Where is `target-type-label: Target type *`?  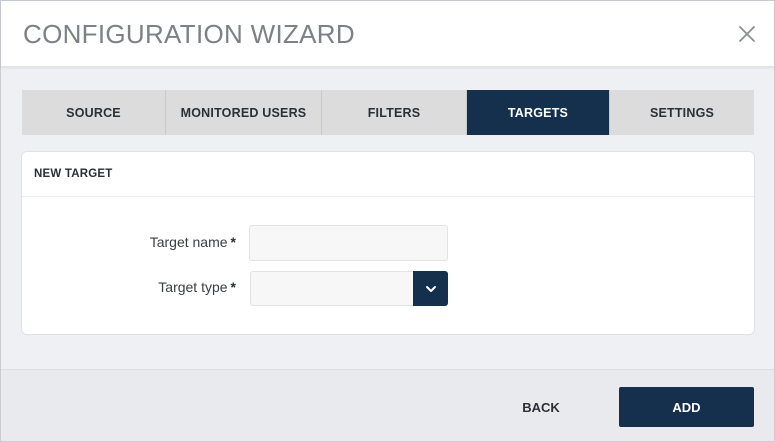
target-type-label: Target type * is located at coordinates (159, 287).